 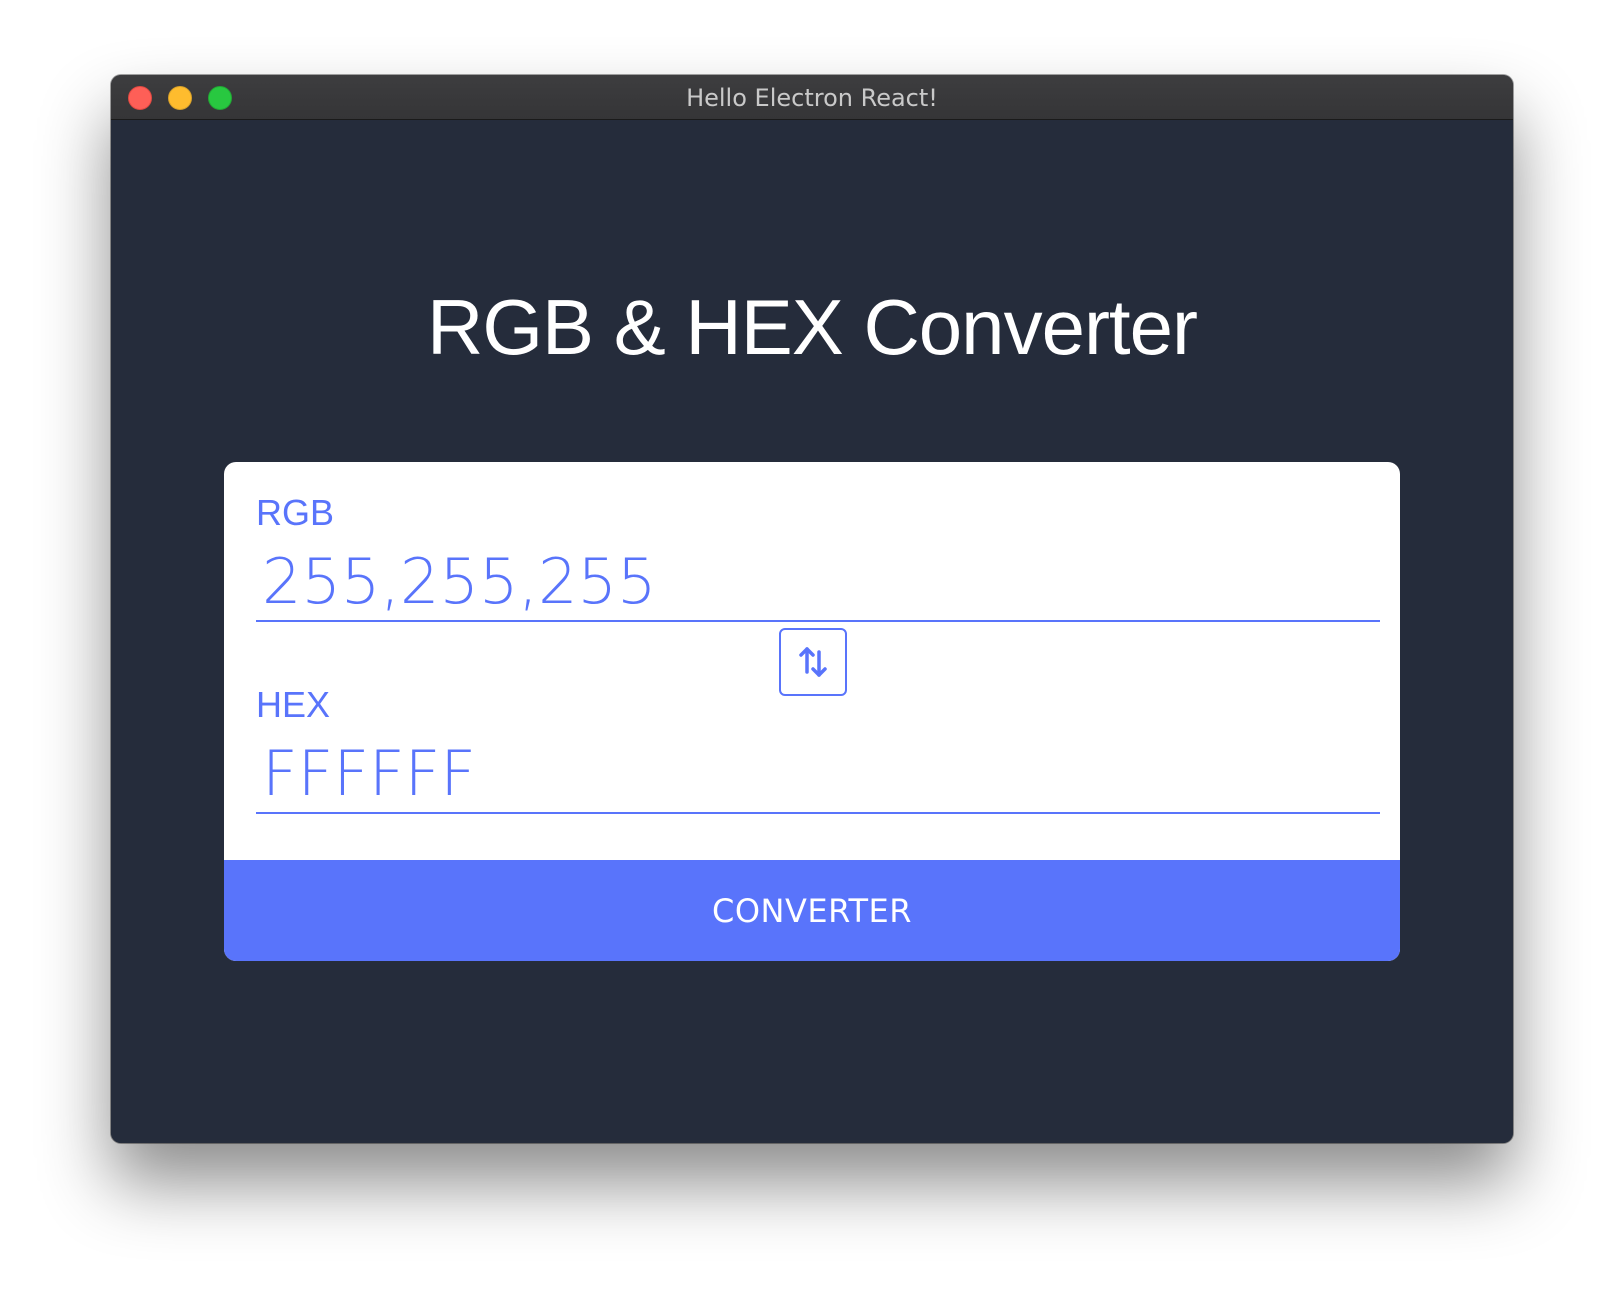 I want to click on hex-label: HEX, so click(x=293, y=704).